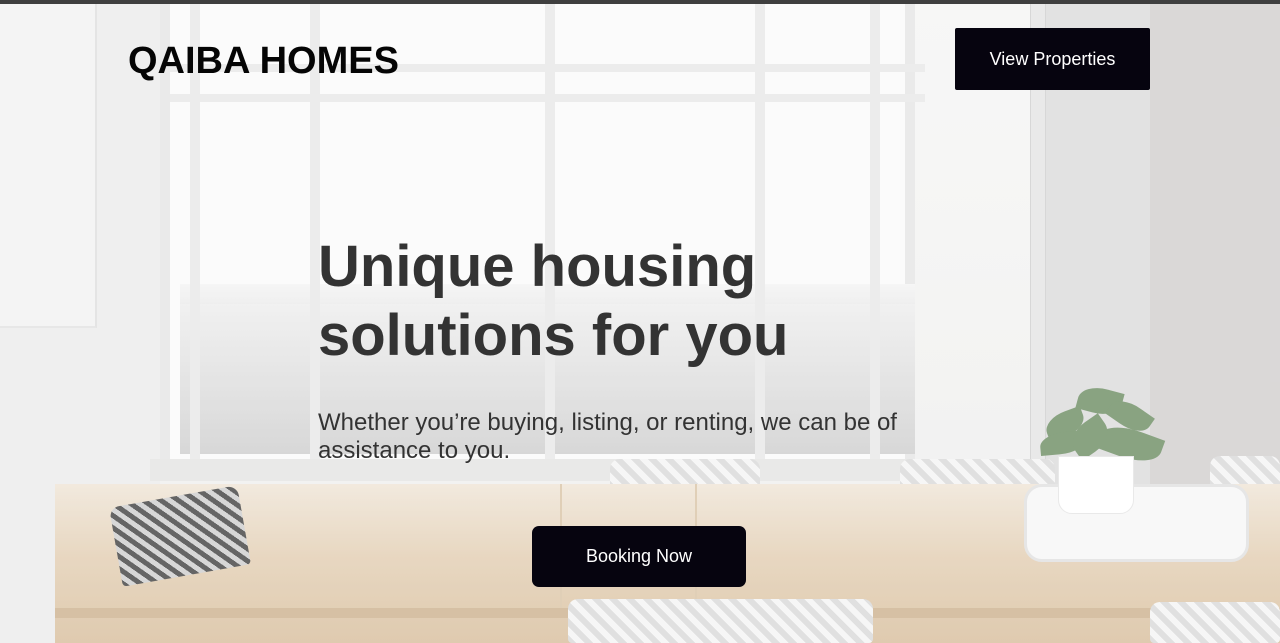 The height and width of the screenshot is (643, 1280). Describe the element at coordinates (1052, 59) in the screenshot. I see `view-properties-button: View Properties` at that location.